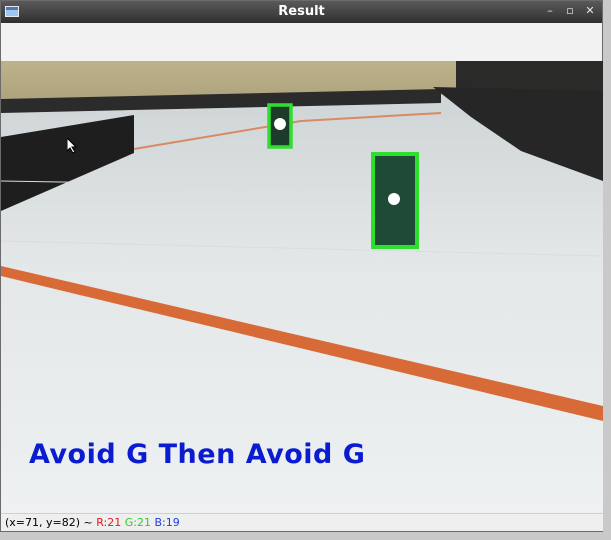  I want to click on window-controls: – ▫ ✕, so click(570, 11).